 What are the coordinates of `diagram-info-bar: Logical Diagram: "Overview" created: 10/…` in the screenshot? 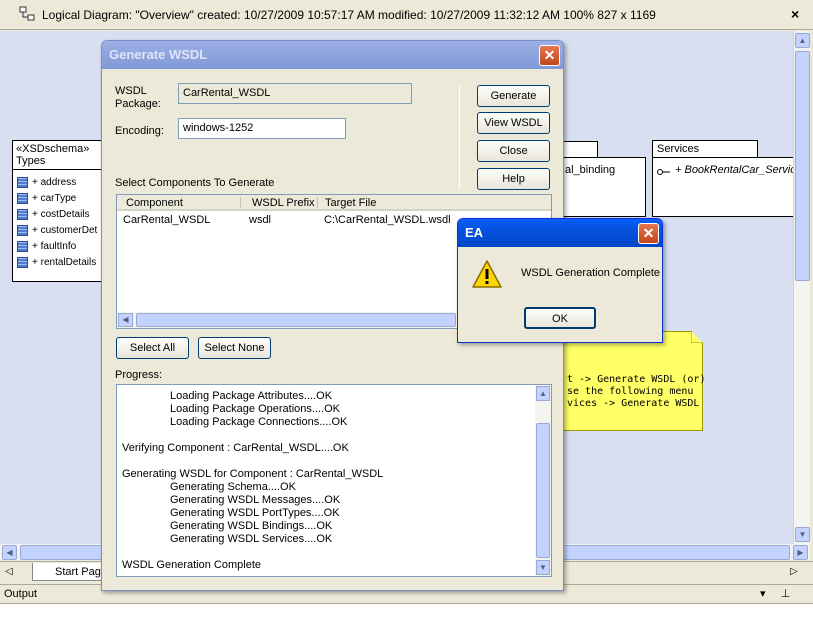 It's located at (406, 15).